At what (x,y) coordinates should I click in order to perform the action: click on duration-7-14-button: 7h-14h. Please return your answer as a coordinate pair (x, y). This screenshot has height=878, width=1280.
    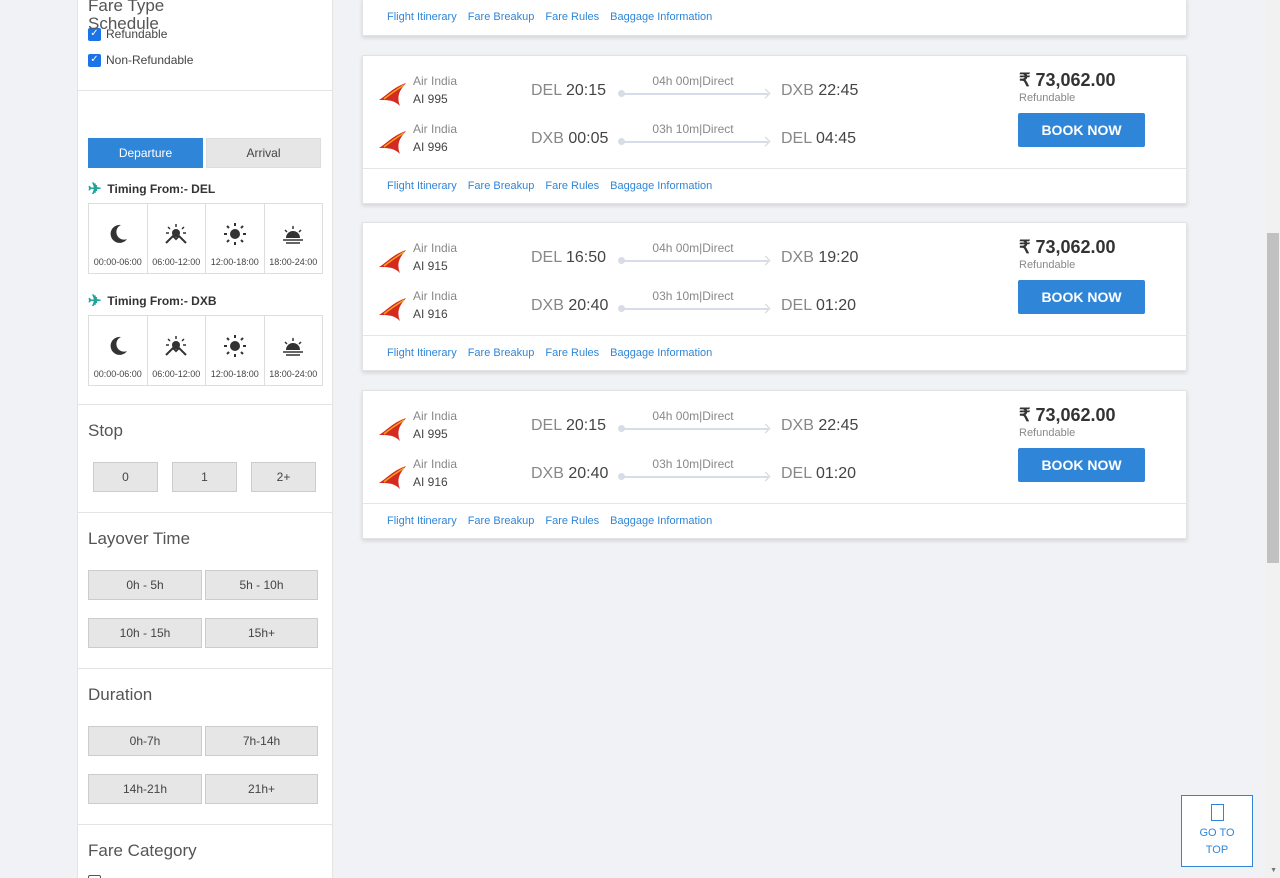
    Looking at the image, I should click on (261, 741).